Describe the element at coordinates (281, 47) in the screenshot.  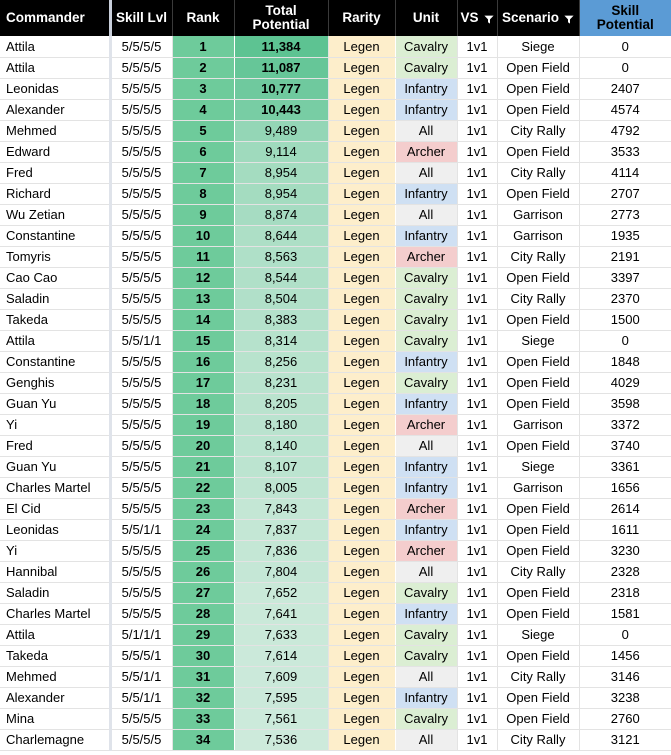
I see `cell-total-potential: 11,384` at that location.